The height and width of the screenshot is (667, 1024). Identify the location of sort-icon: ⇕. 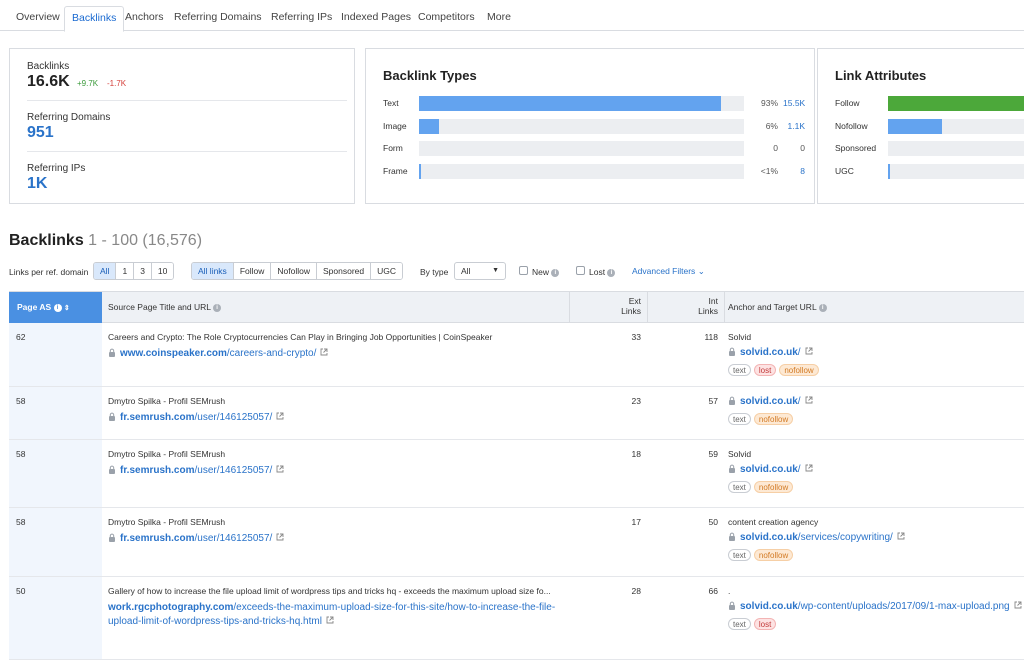
(67, 308).